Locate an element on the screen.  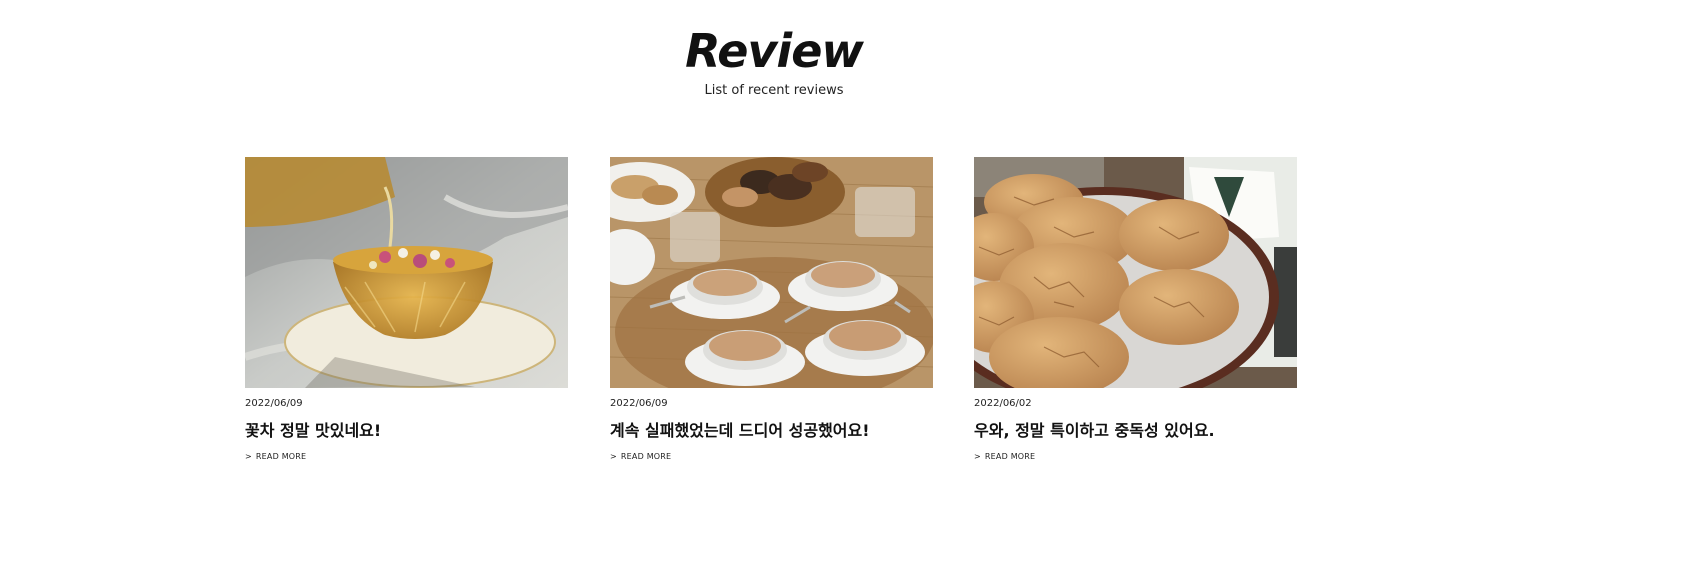
review-title: 꽃차 정말 맛있네요! is located at coordinates (406, 431).